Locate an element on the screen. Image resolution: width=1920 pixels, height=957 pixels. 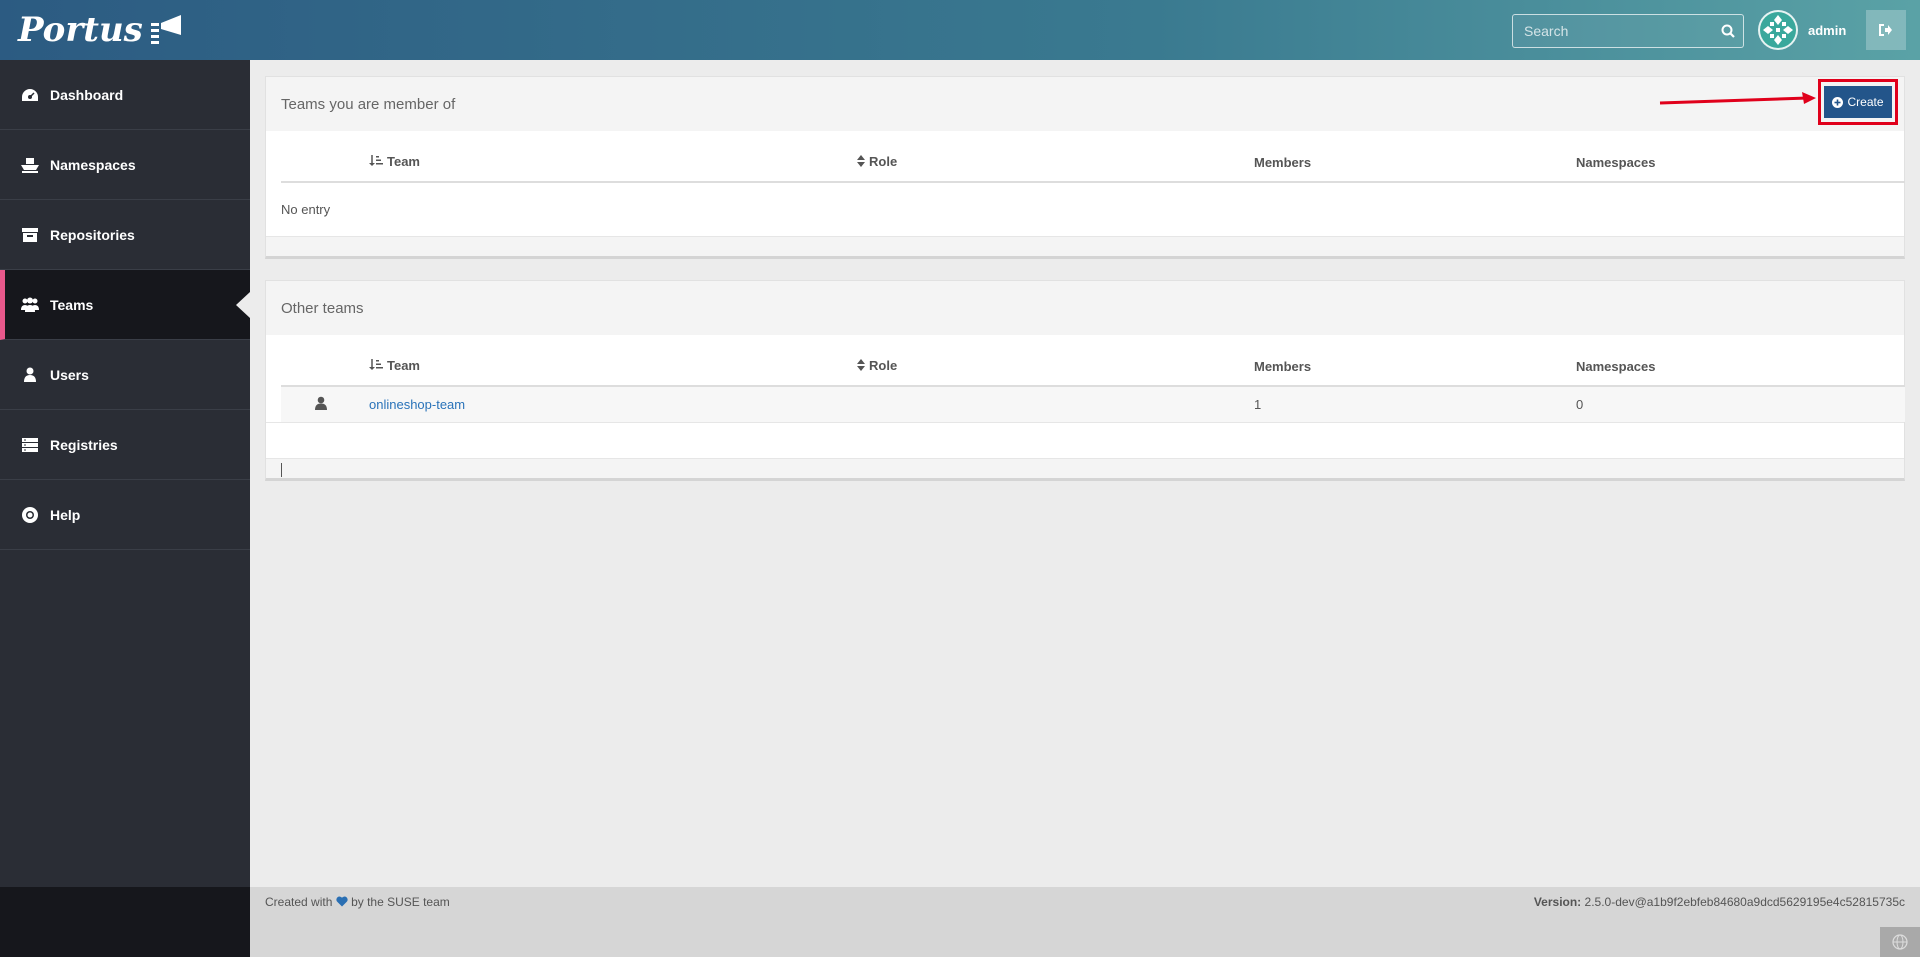
search-box is located at coordinates (1628, 31).